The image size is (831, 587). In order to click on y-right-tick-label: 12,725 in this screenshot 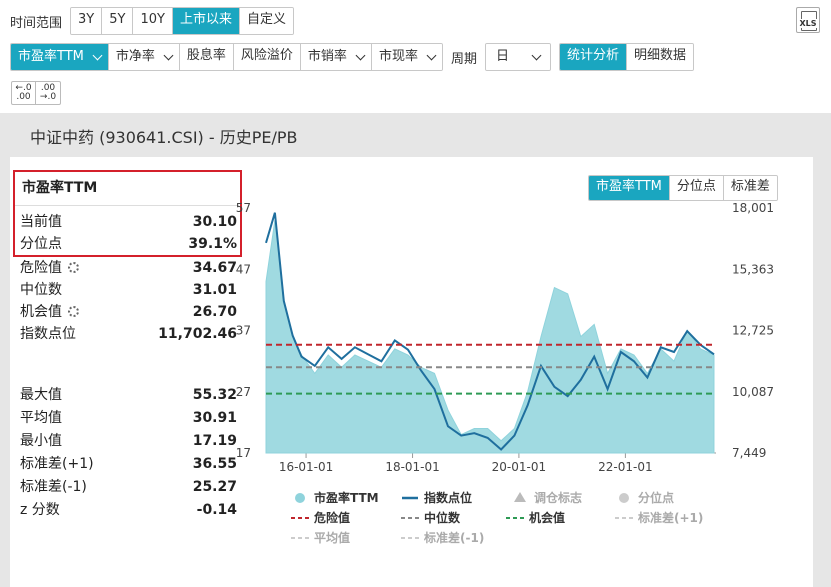, I will do `click(753, 331)`.